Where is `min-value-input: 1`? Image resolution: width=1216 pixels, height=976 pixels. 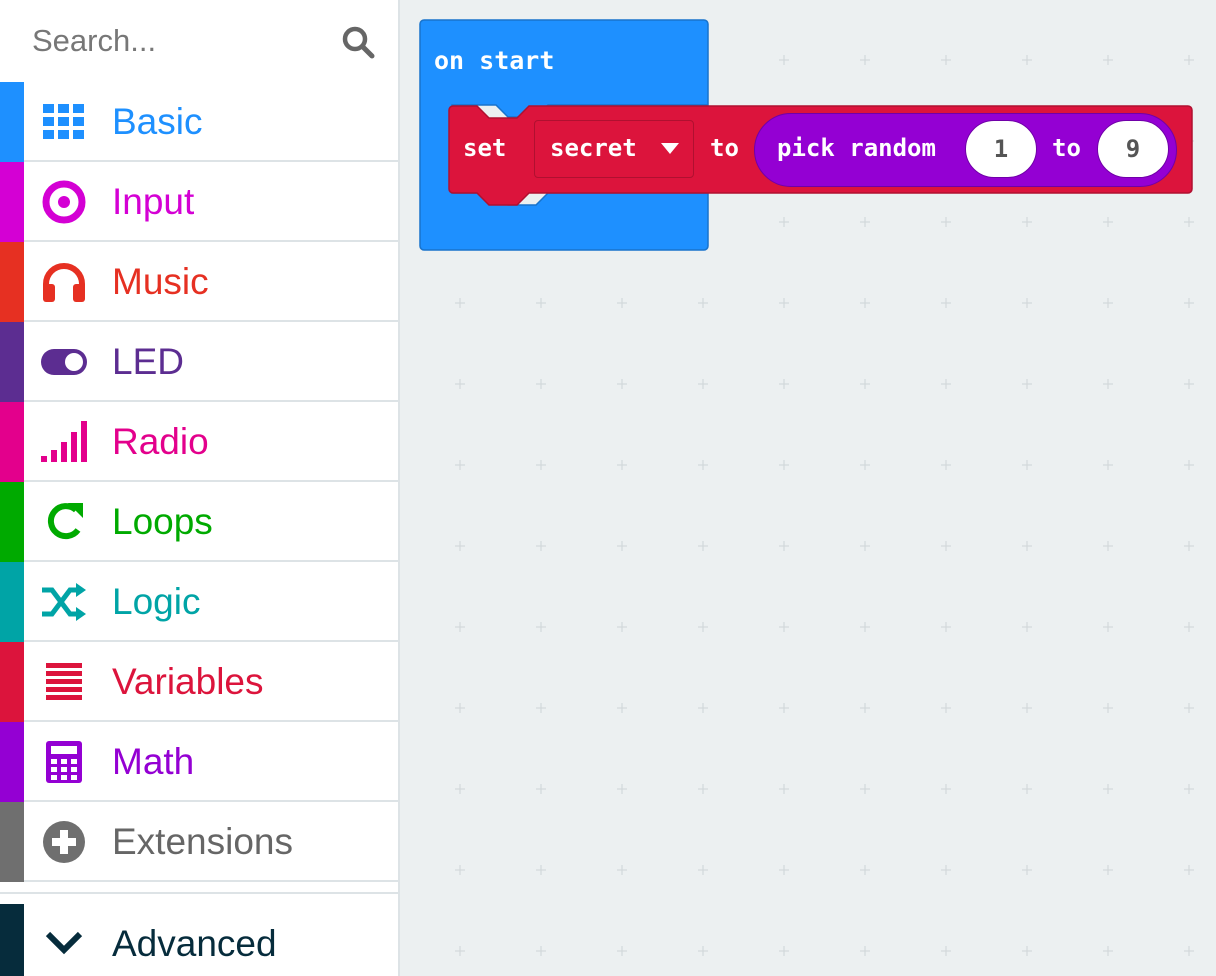 min-value-input: 1 is located at coordinates (1001, 149).